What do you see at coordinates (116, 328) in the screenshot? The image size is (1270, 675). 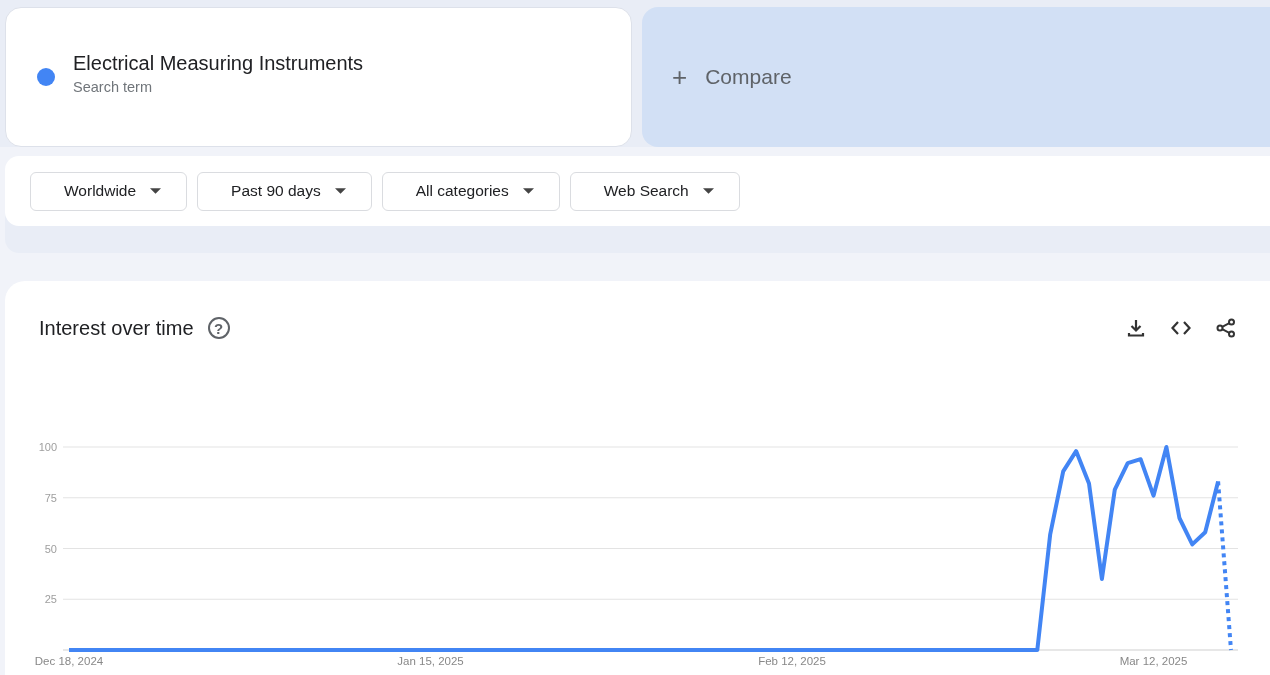 I see `chart-title: Interest over time` at bounding box center [116, 328].